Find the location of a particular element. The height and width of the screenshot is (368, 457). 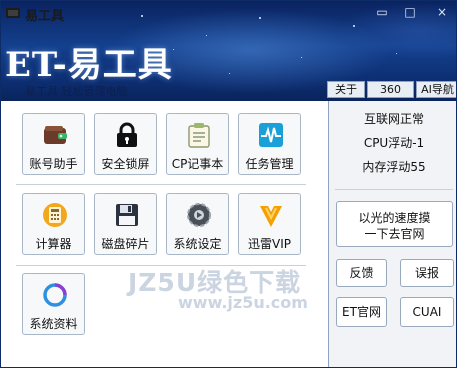

minimize-icon: ▭ is located at coordinates (382, 12).